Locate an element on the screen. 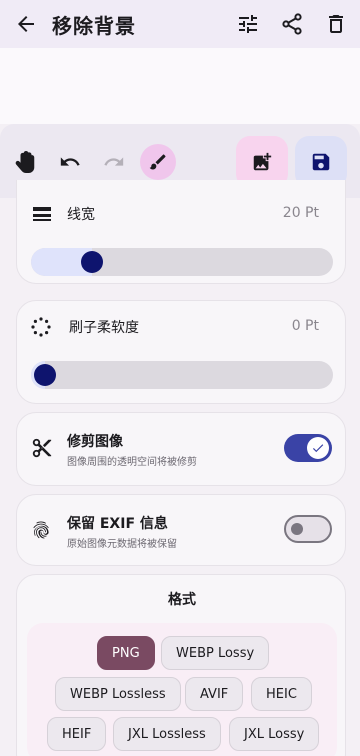 This screenshot has width=360, height=756. undo-icon is located at coordinates (70, 162).